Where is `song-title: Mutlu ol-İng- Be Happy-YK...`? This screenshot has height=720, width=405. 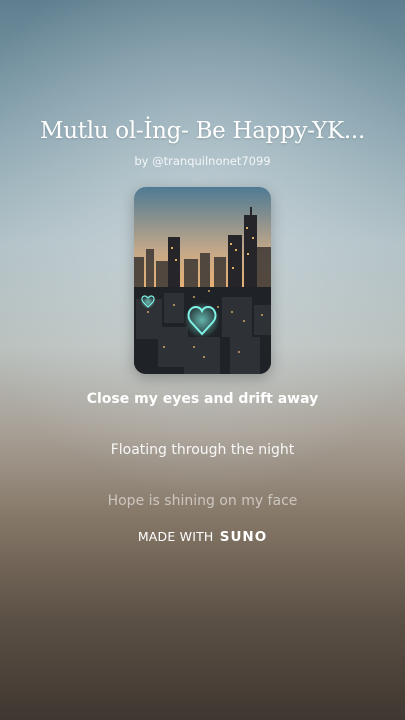
song-title: Mutlu ol-İng- Be Happy-YK... is located at coordinates (202, 131).